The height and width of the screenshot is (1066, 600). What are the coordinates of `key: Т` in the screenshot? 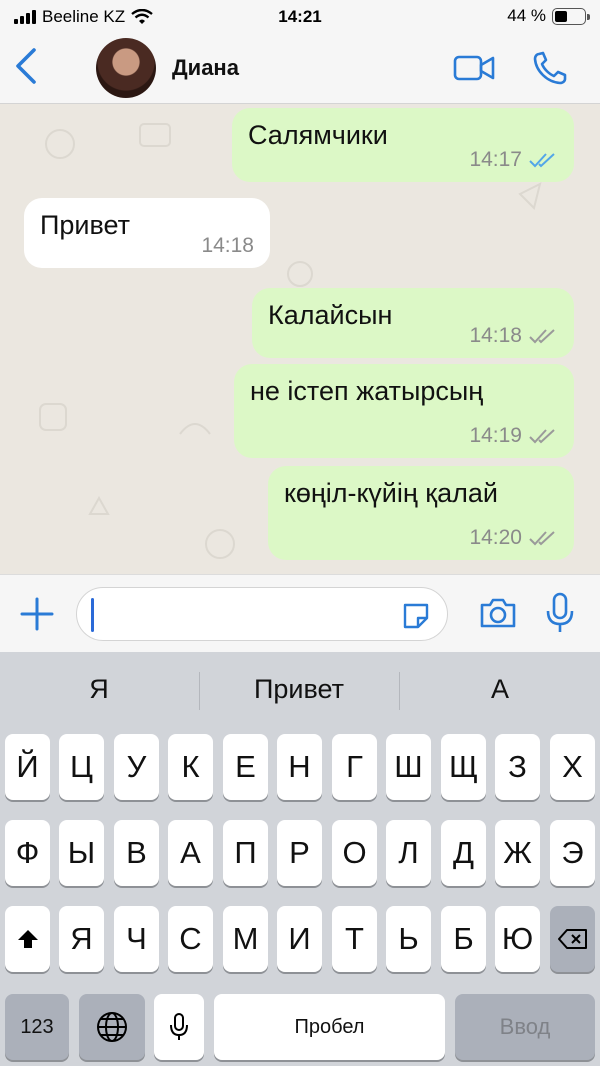 It's located at (354, 939).